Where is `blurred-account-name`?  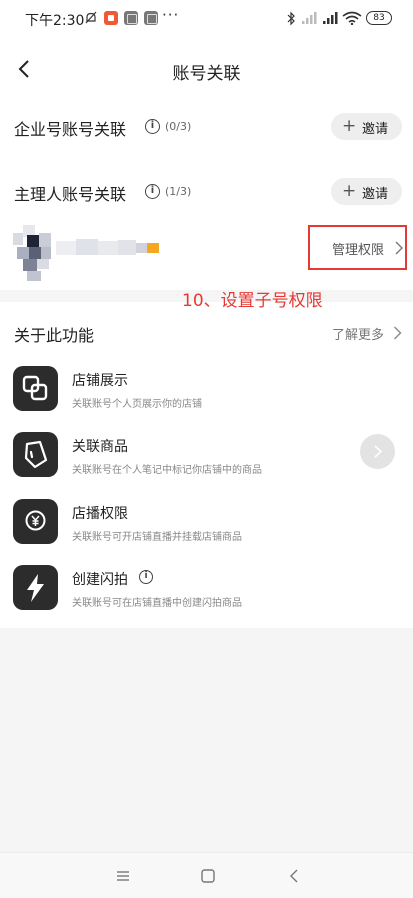
blurred-account-name is located at coordinates (107, 247).